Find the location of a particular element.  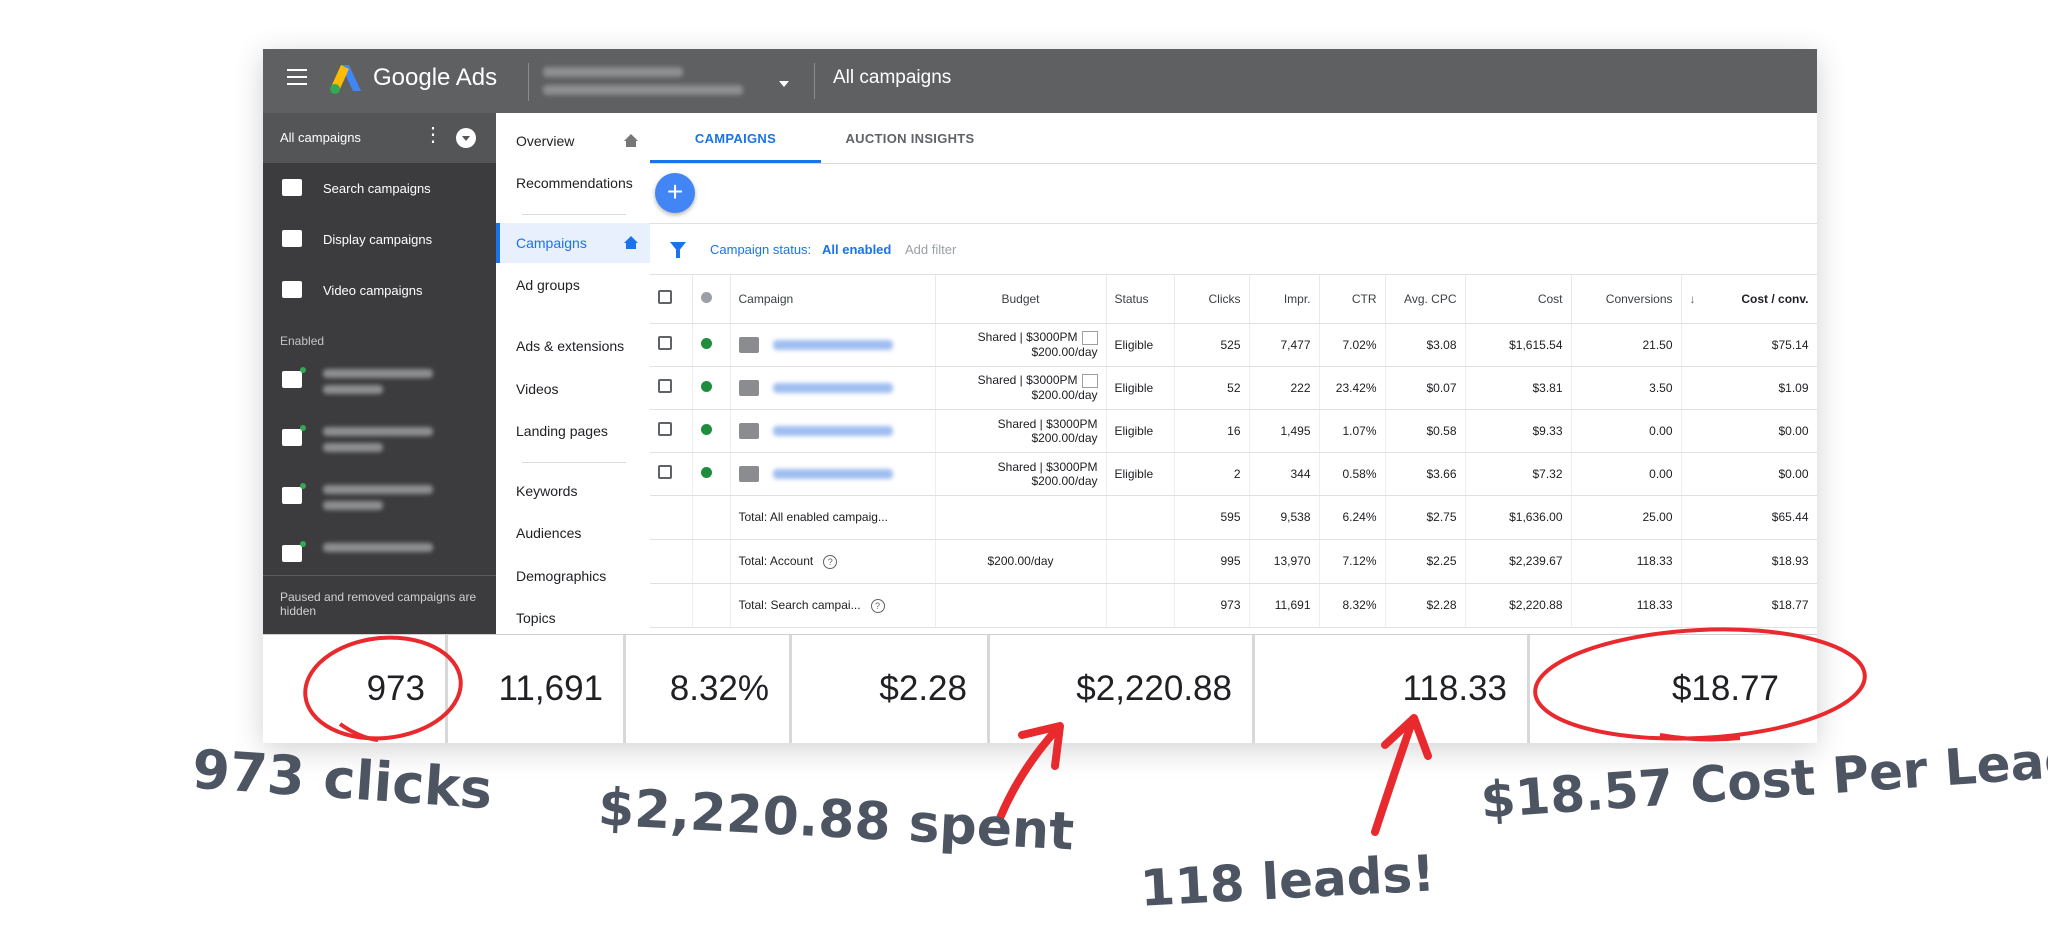

cost-cell: $2,239.67 is located at coordinates (1518, 561).